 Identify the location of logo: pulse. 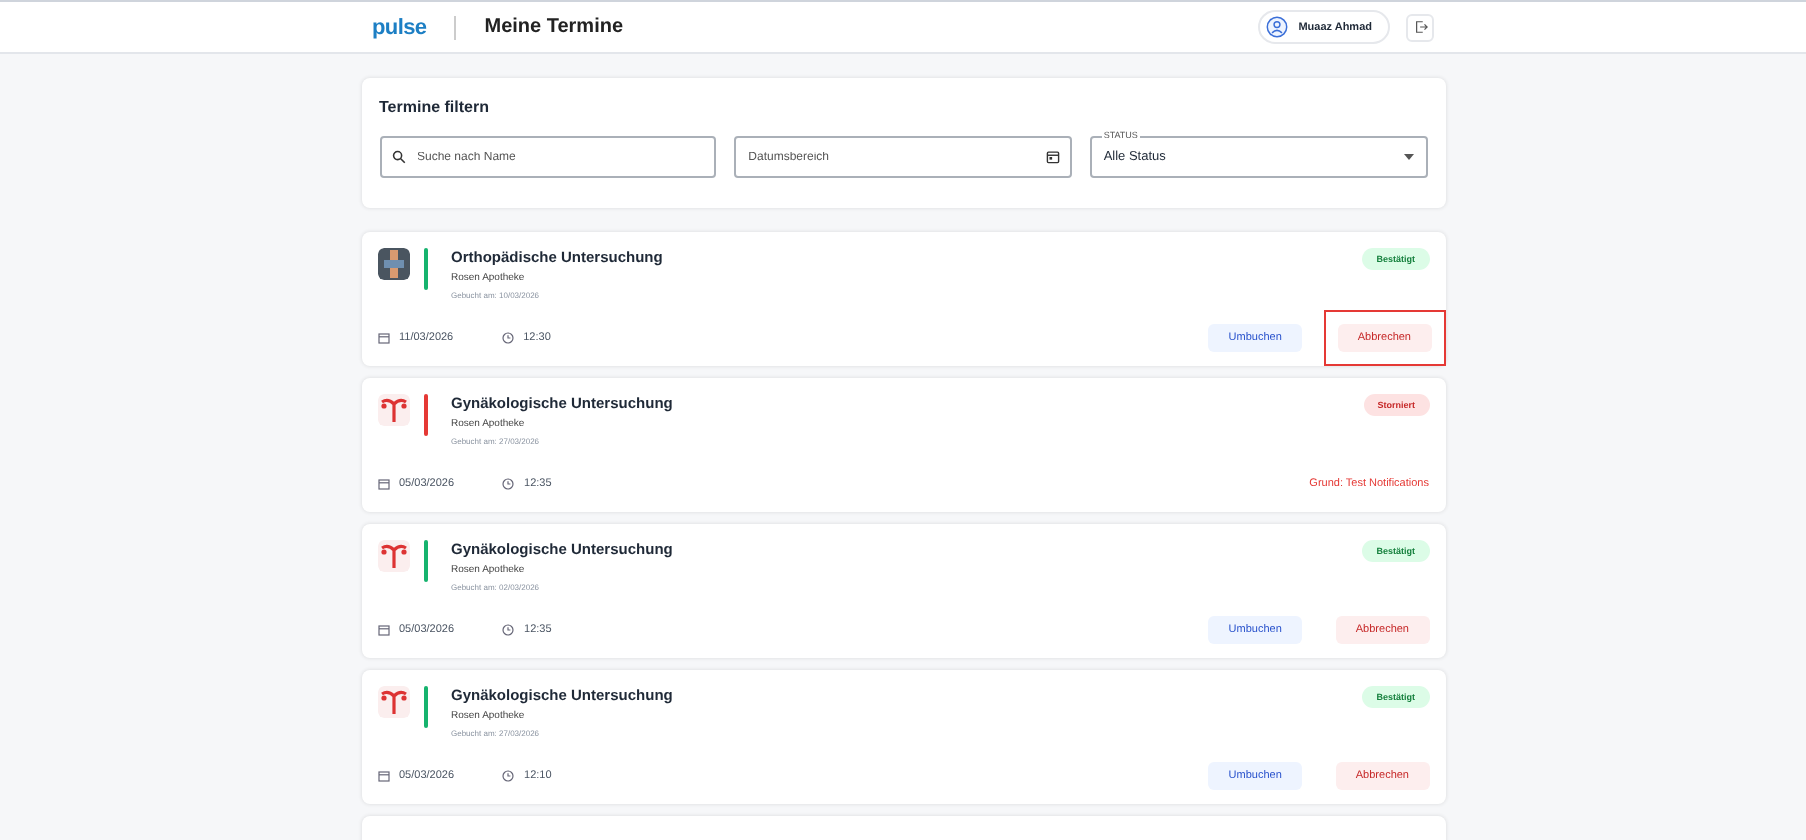
(399, 27).